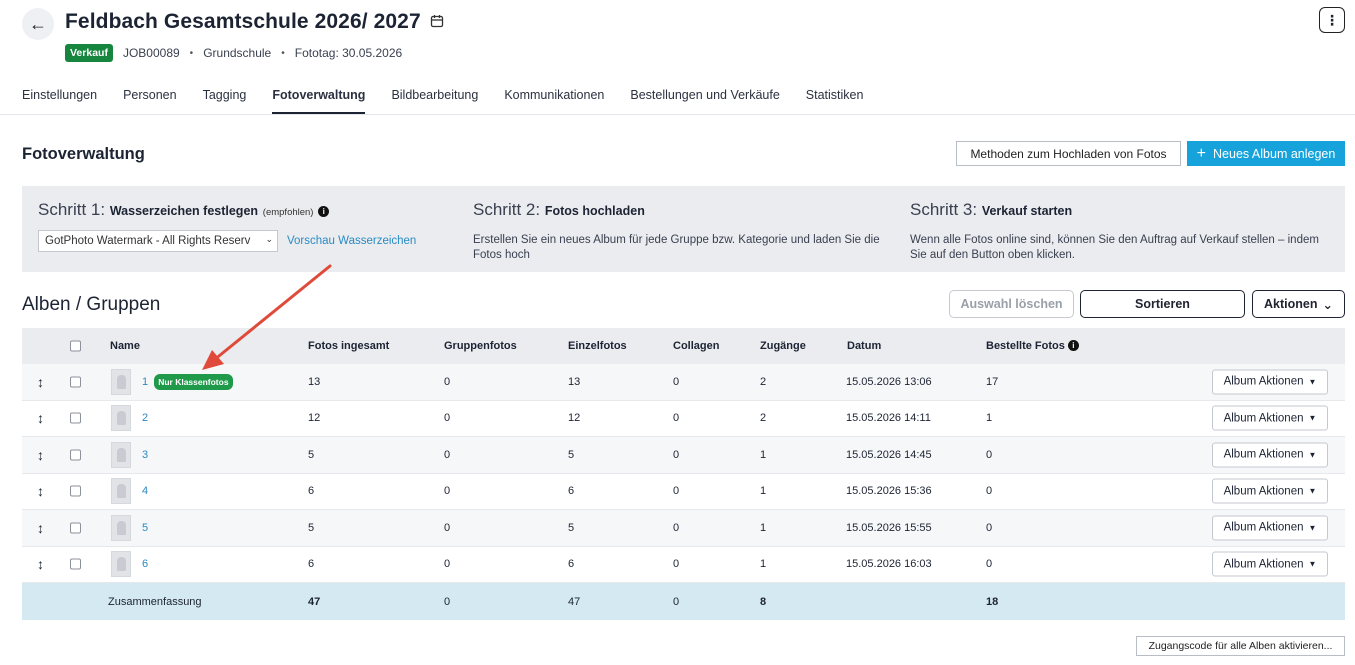 Image resolution: width=1355 pixels, height=665 pixels. I want to click on back-button: ←, so click(38, 24).